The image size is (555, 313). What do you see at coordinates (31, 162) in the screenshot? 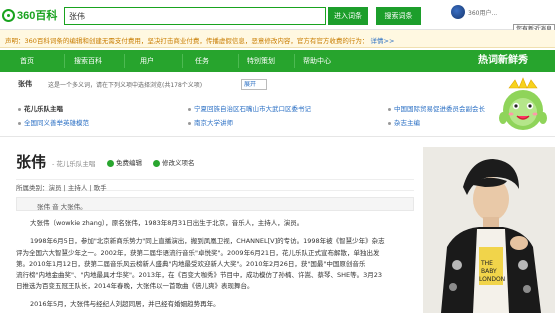
I see `page-title: 张伟` at bounding box center [31, 162].